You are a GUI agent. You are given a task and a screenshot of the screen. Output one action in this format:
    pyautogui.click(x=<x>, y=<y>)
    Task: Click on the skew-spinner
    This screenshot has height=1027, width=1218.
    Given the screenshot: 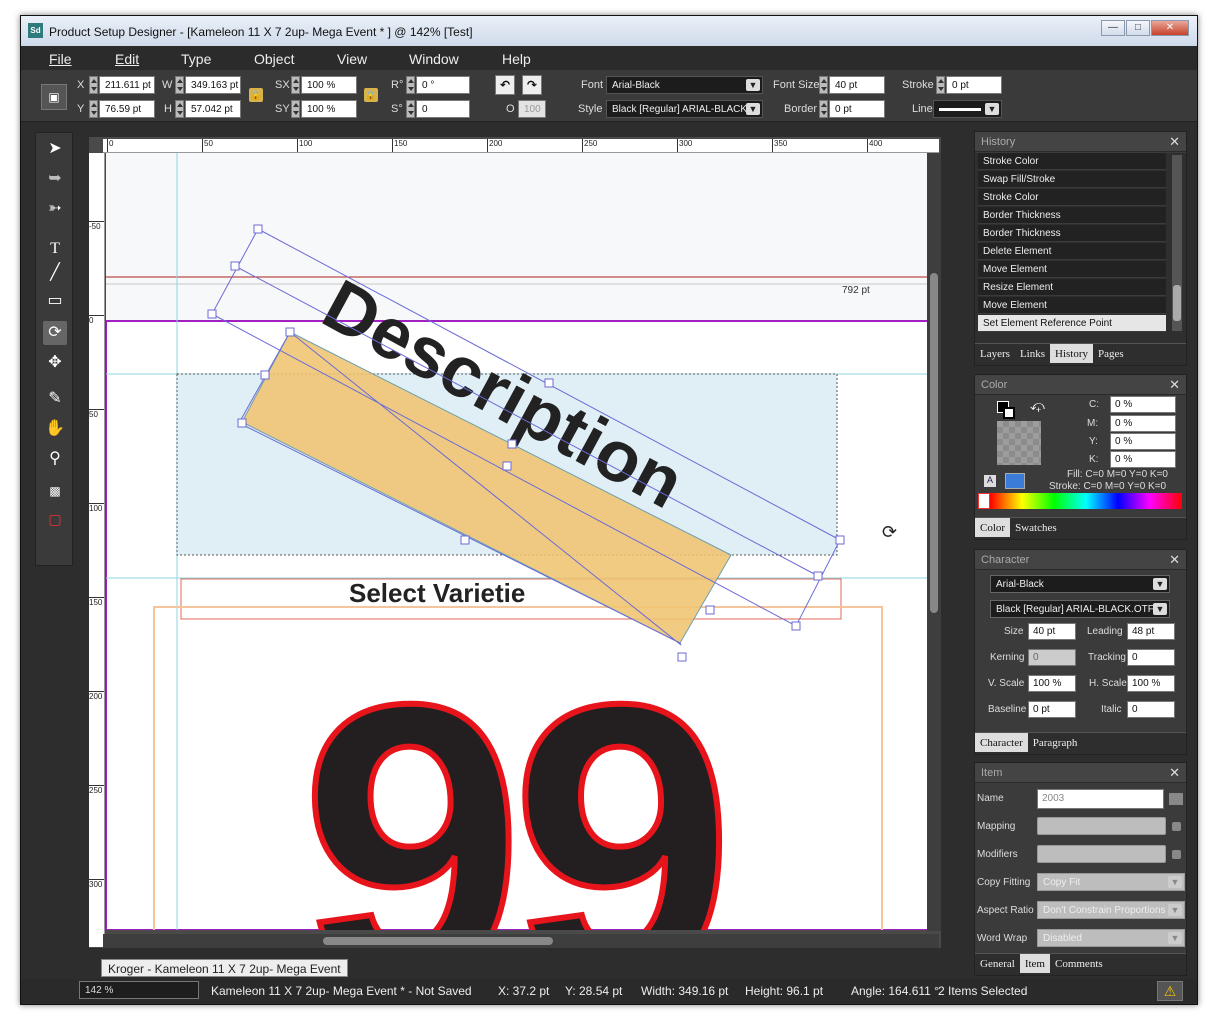 What is the action you would take?
    pyautogui.click(x=410, y=109)
    